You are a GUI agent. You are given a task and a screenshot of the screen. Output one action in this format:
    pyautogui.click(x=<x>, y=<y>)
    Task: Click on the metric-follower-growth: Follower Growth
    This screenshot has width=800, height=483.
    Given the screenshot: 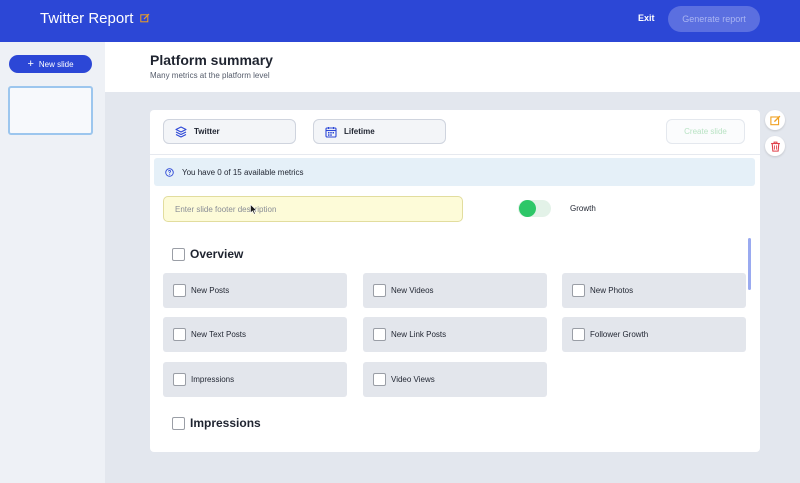 What is the action you would take?
    pyautogui.click(x=654, y=334)
    